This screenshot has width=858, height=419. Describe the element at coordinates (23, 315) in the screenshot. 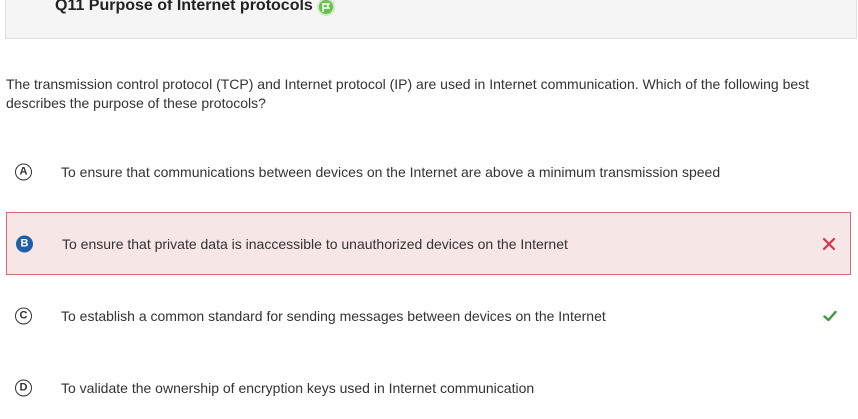

I see `choice-letter-c: C` at that location.